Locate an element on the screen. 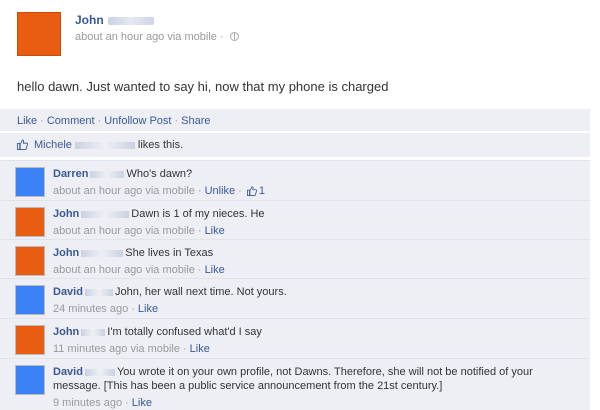 This screenshot has width=600, height=410. post-header: John about an hour ago via mobile · is located at coordinates (302, 37).